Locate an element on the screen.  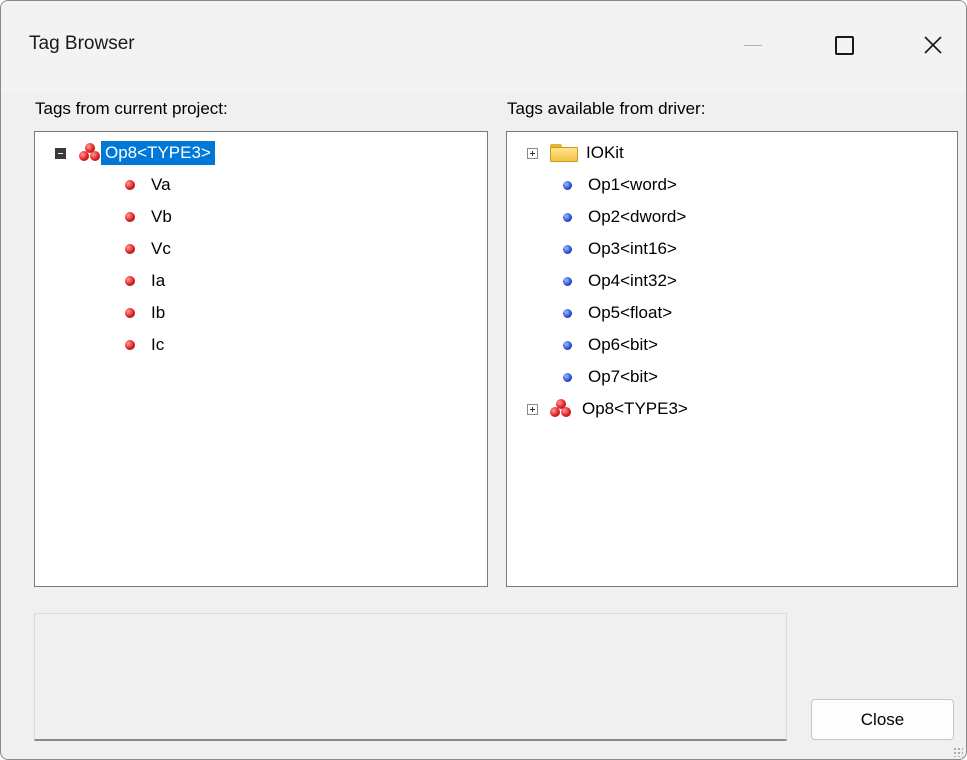
minimize-icon is located at coordinates (753, 45).